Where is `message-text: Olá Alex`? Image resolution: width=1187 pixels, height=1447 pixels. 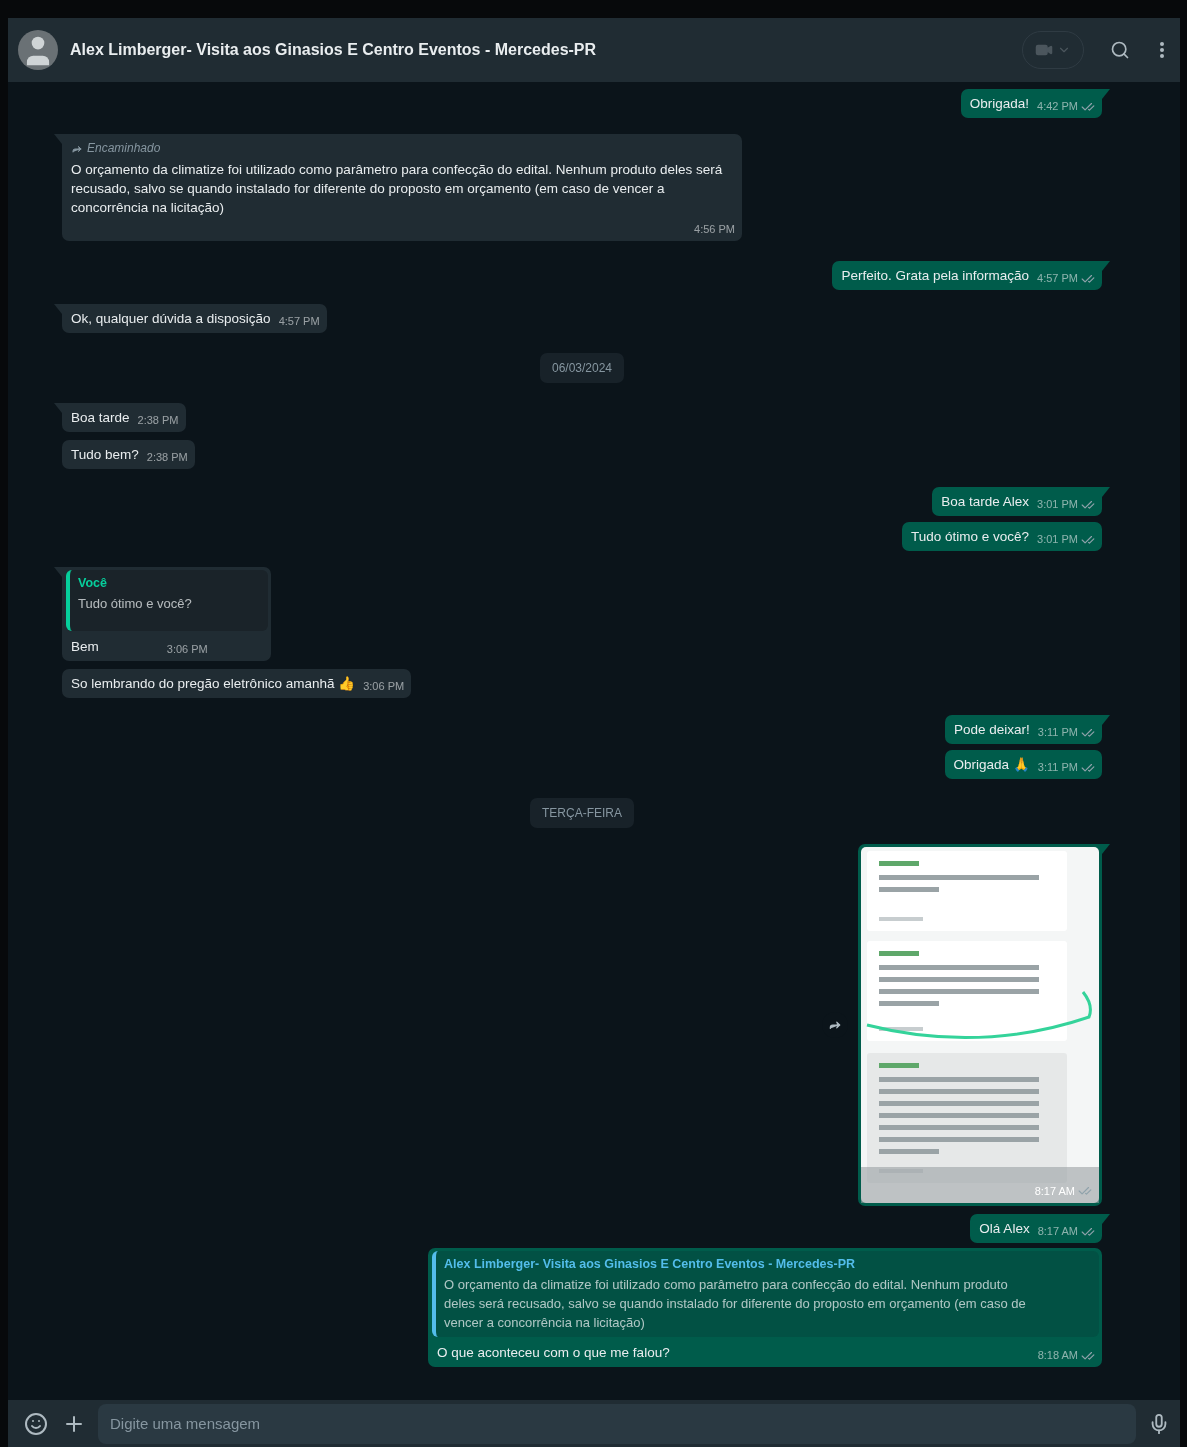
message-text: Olá Alex is located at coordinates (1004, 1229).